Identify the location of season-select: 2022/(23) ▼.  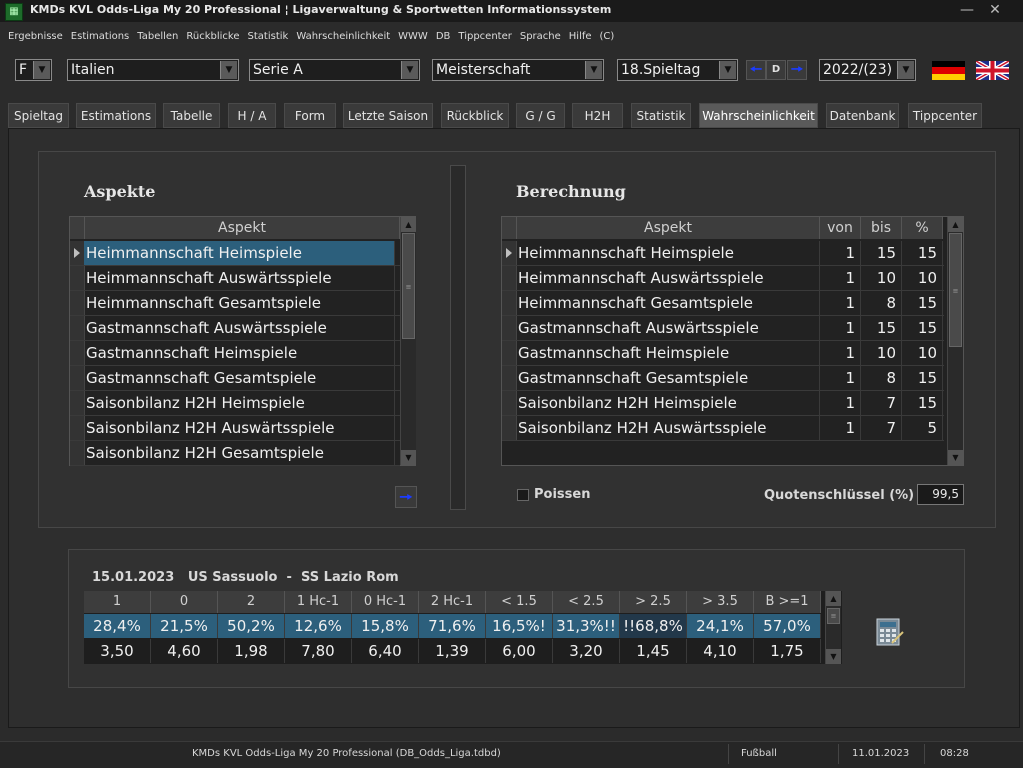
(867, 70).